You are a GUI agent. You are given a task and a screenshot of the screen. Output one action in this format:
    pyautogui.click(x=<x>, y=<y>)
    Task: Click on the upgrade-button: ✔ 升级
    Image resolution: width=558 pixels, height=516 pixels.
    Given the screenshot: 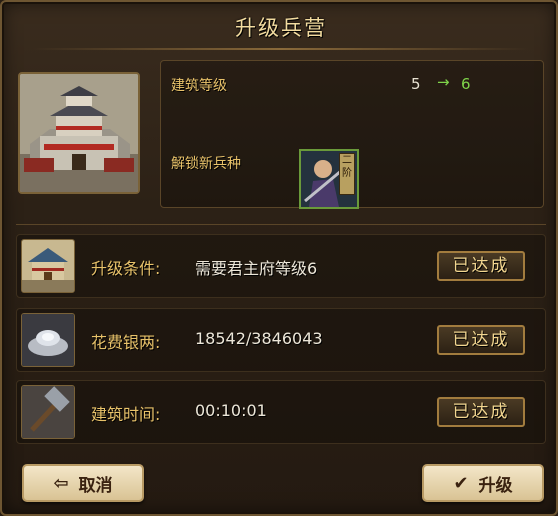 What is the action you would take?
    pyautogui.click(x=483, y=483)
    